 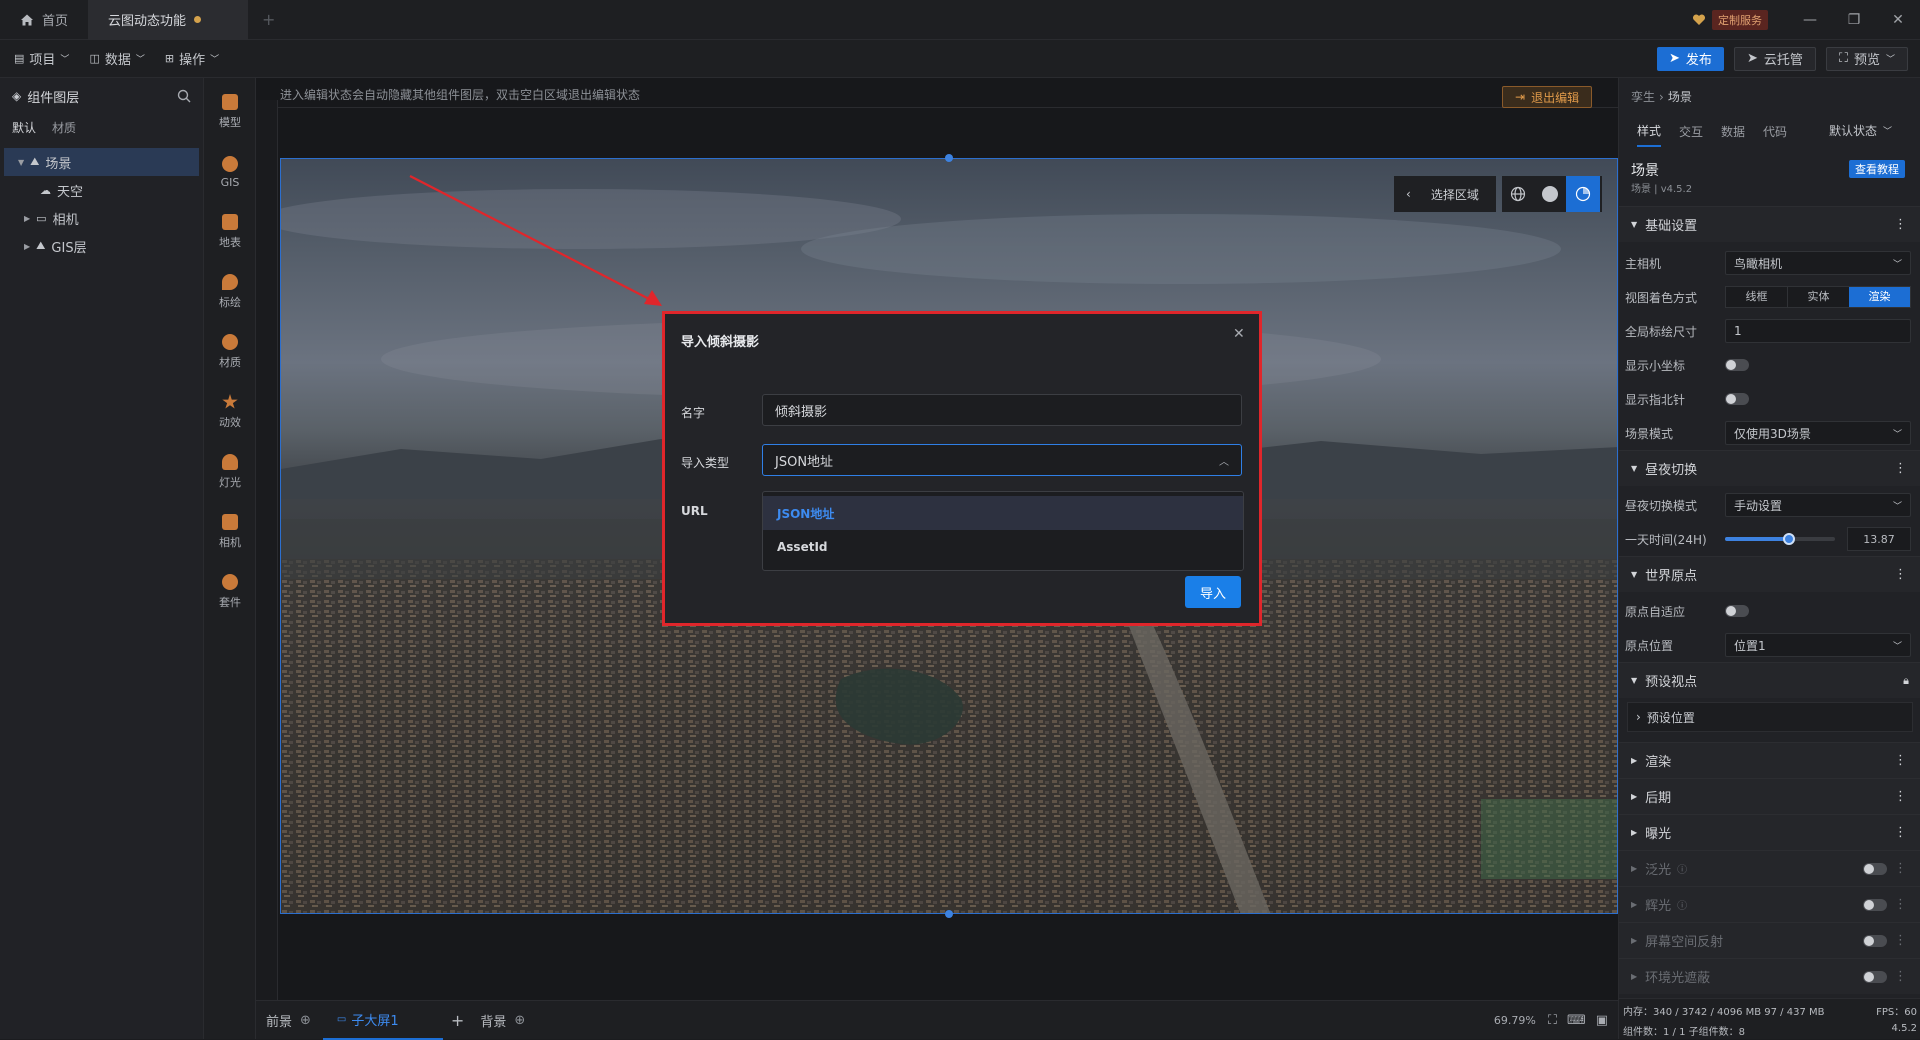 I want to click on fit-screen-icon: ⛶, so click(x=1552, y=1020).